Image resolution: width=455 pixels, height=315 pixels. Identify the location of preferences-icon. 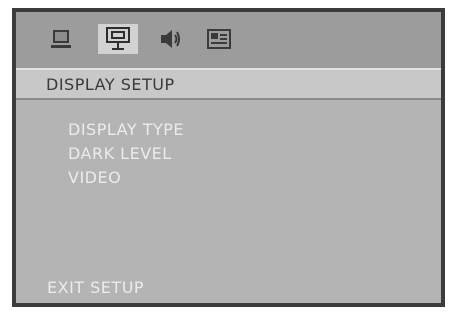
(219, 39).